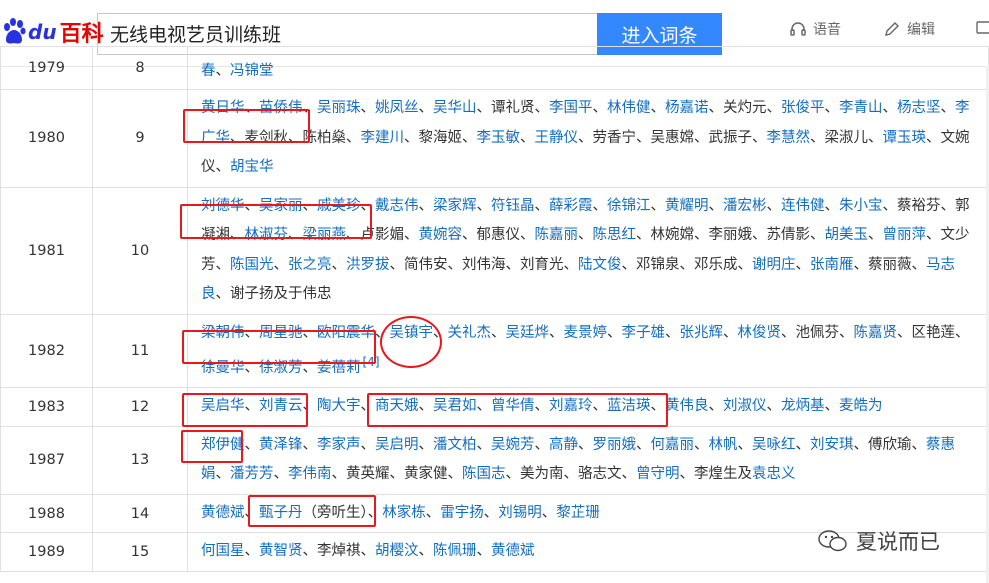  Describe the element at coordinates (455, 551) in the screenshot. I see `person-link: 陈佩珊` at that location.